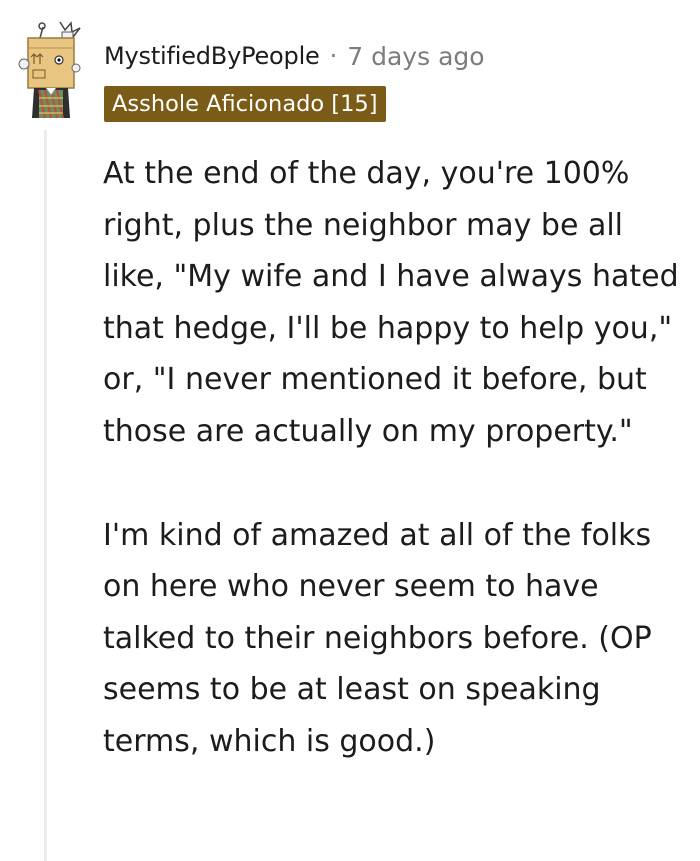 Image resolution: width=700 pixels, height=861 pixels. Describe the element at coordinates (50, 69) in the screenshot. I see `robot-box-avatar-icon` at that location.